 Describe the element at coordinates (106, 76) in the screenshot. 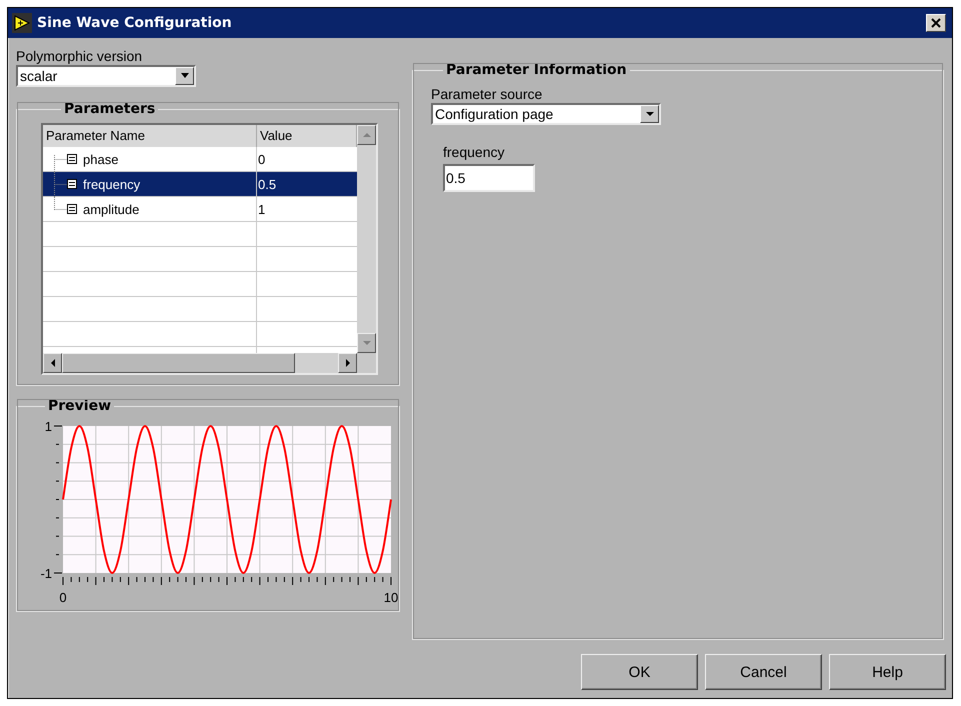

I see `polymorphic-dropdown: scalar` at that location.